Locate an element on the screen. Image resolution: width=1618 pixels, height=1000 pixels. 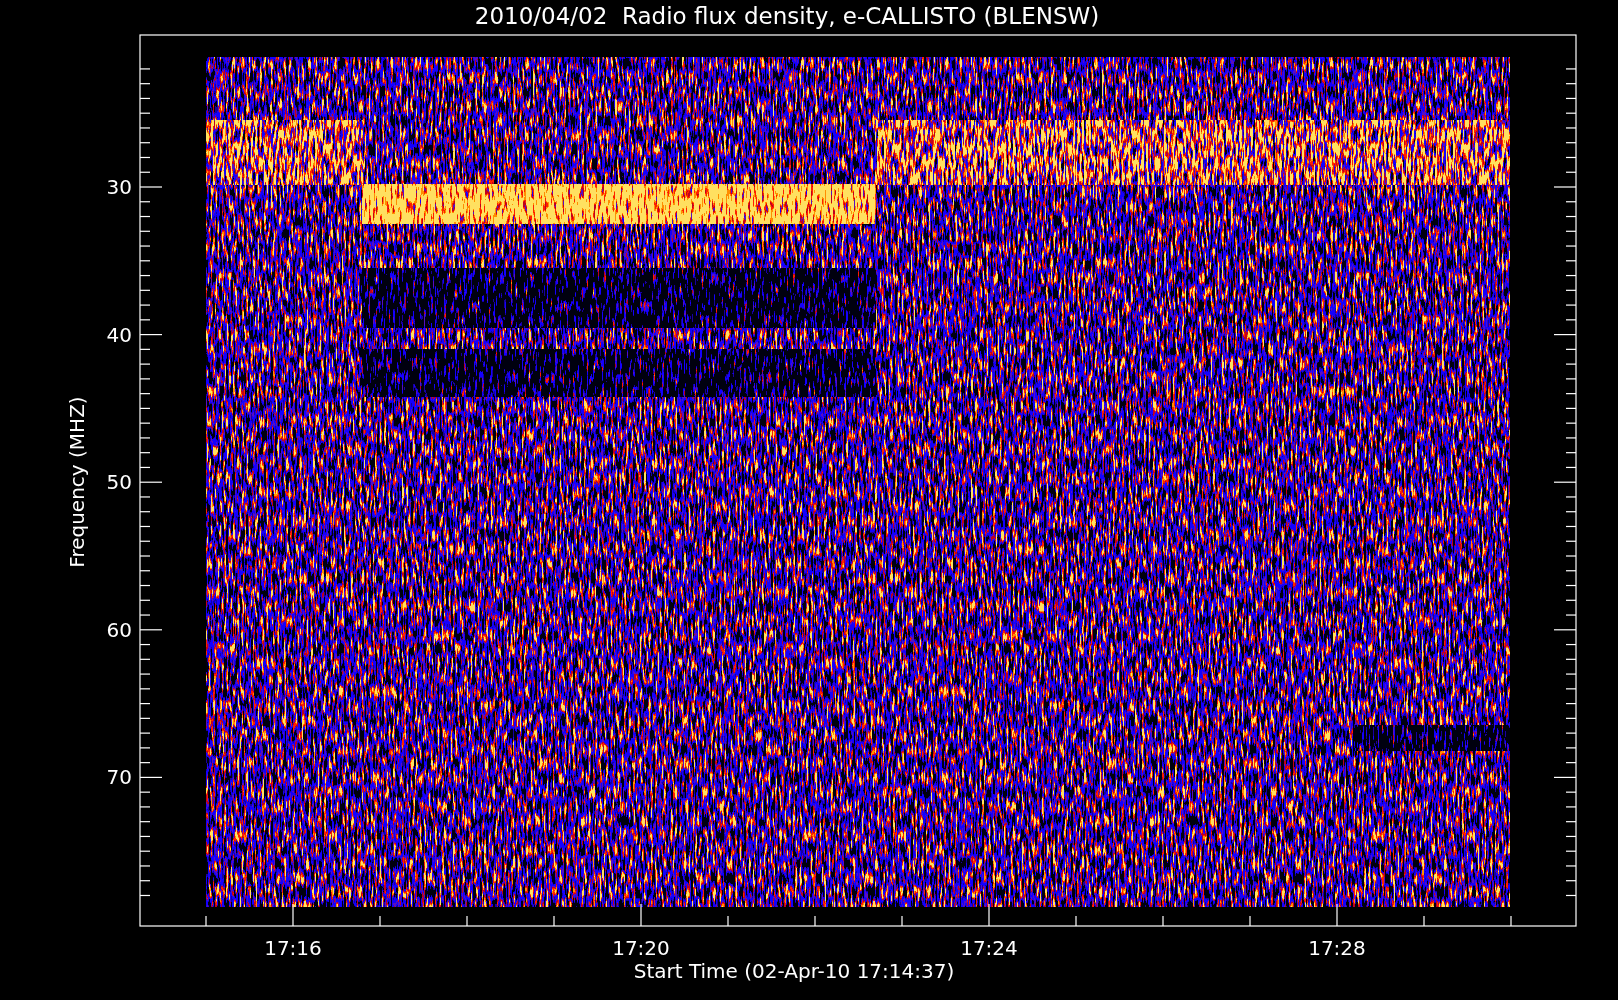
tick-label: 17:16 is located at coordinates (293, 948).